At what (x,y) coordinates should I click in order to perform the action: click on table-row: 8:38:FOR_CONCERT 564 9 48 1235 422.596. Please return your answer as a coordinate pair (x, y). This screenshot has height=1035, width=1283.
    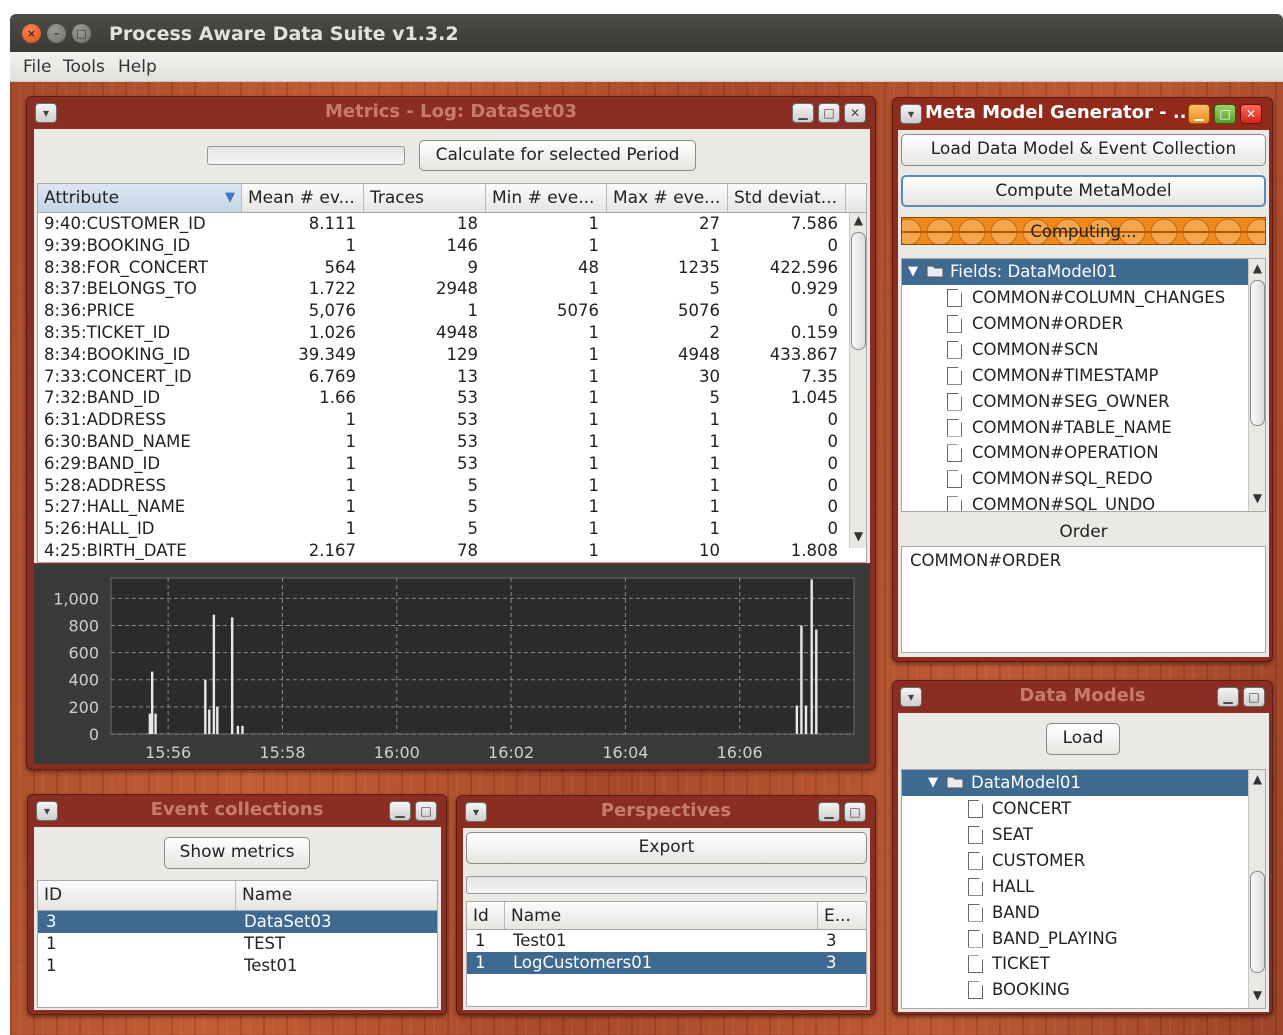
    Looking at the image, I should click on (444, 268).